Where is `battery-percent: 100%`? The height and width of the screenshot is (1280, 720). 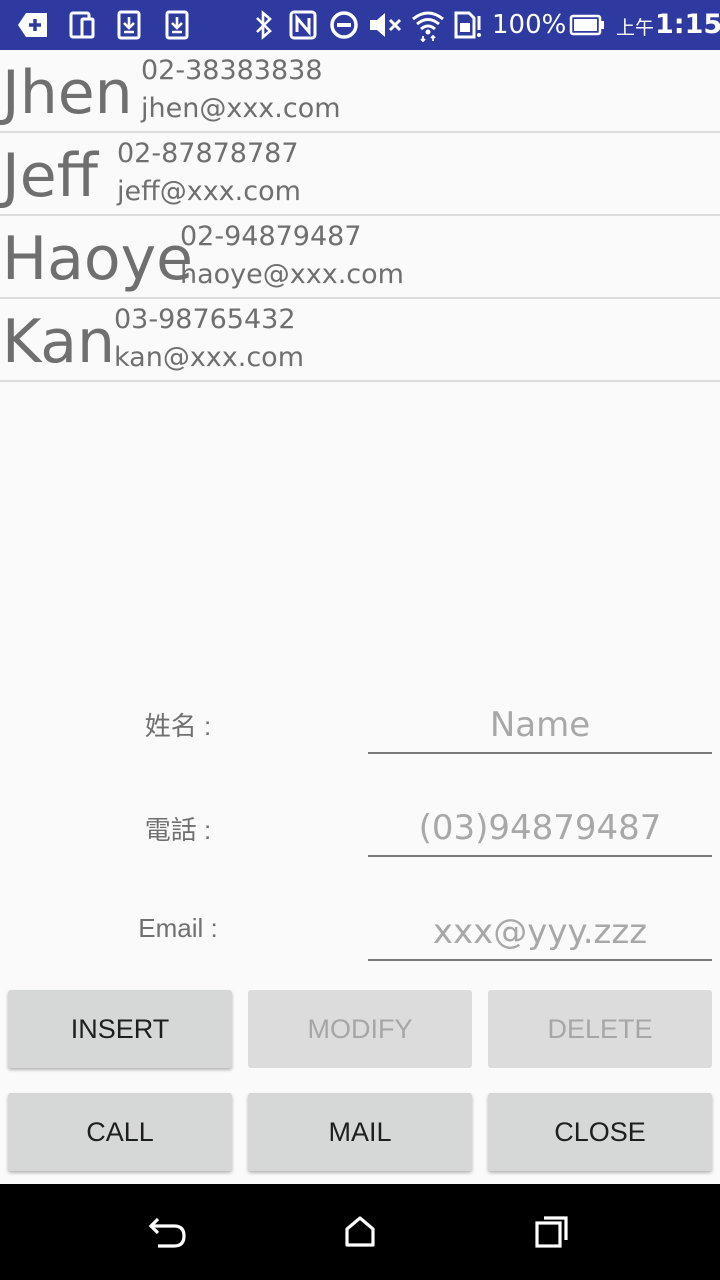
battery-percent: 100% is located at coordinates (529, 25).